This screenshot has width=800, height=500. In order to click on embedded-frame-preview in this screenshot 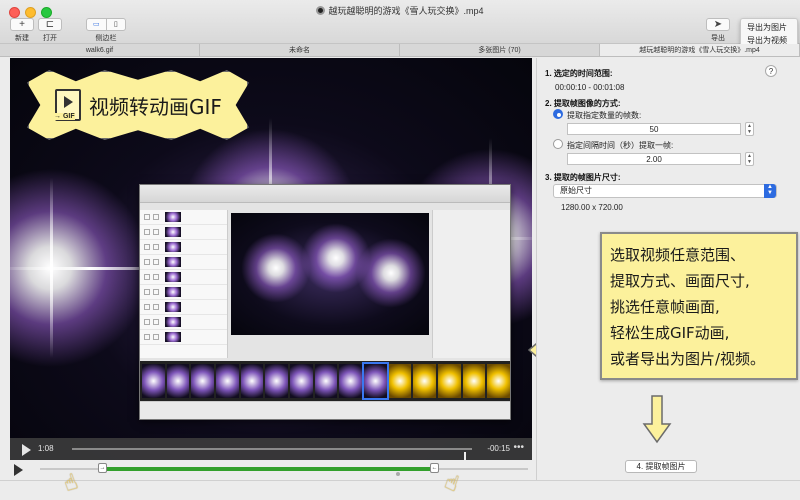, I will do `click(330, 274)`.